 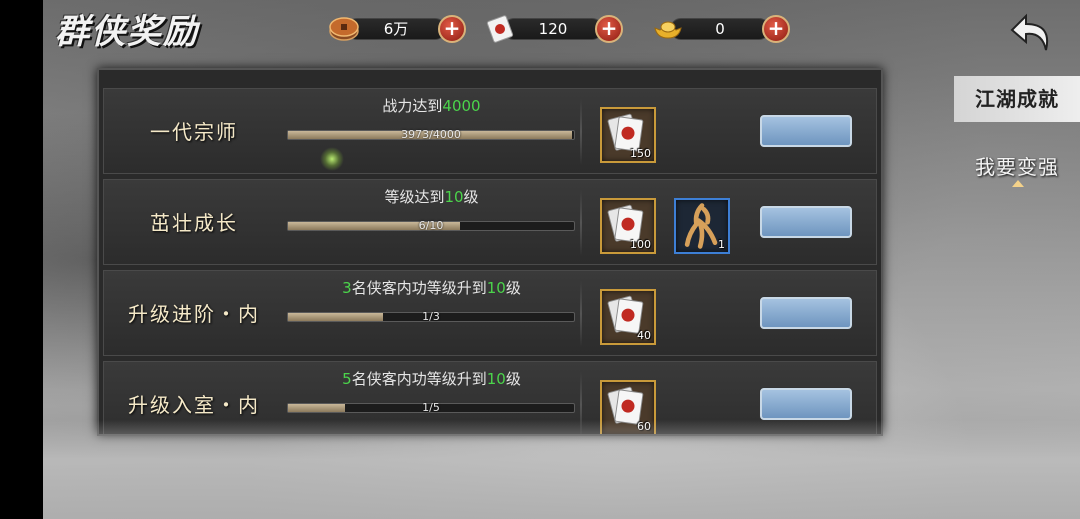 I want to click on tab-indicator-arrow, so click(x=1018, y=183).